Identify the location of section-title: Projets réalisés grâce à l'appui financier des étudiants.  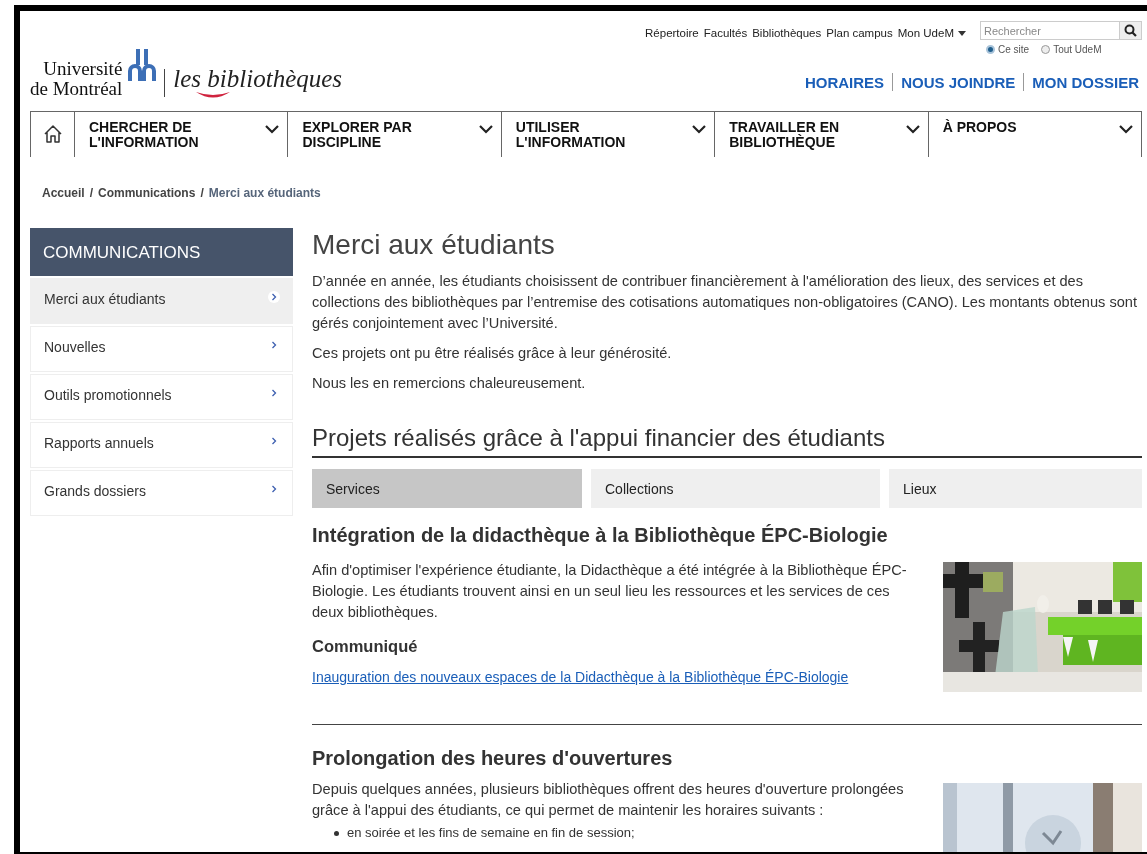
(727, 441).